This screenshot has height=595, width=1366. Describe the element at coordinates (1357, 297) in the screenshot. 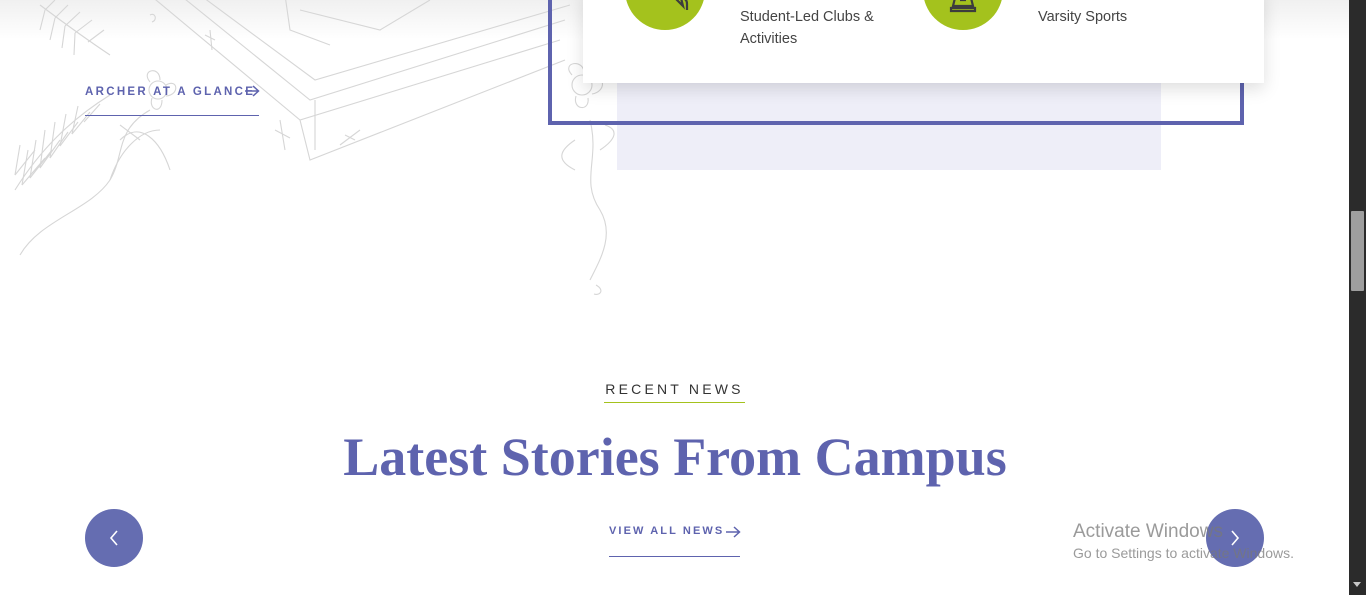

I see `vertical-scrollbar` at that location.